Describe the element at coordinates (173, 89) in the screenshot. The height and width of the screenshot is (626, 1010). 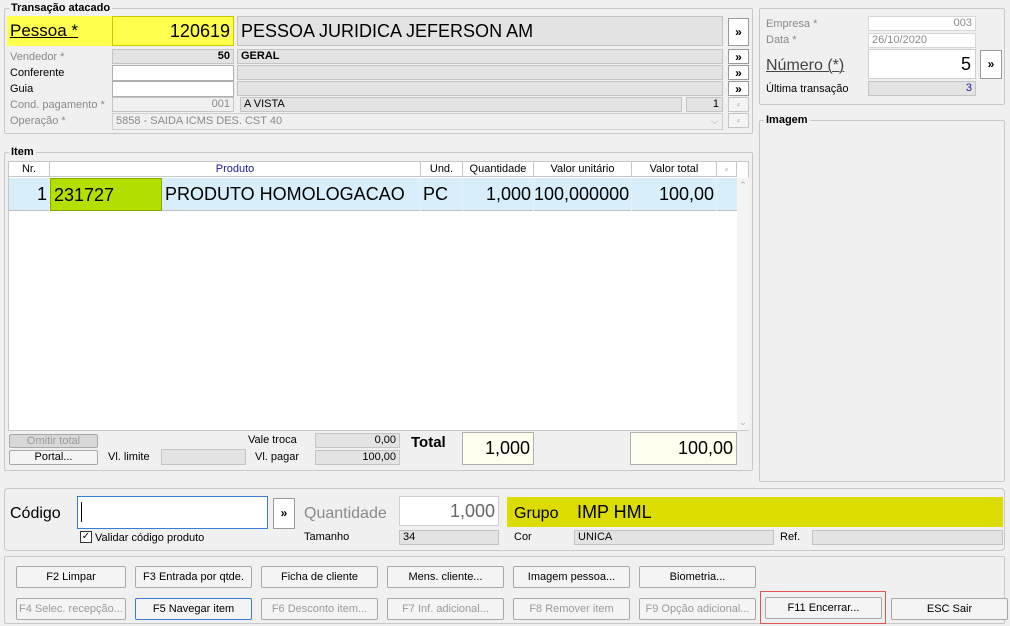
I see `guia-code-input` at that location.